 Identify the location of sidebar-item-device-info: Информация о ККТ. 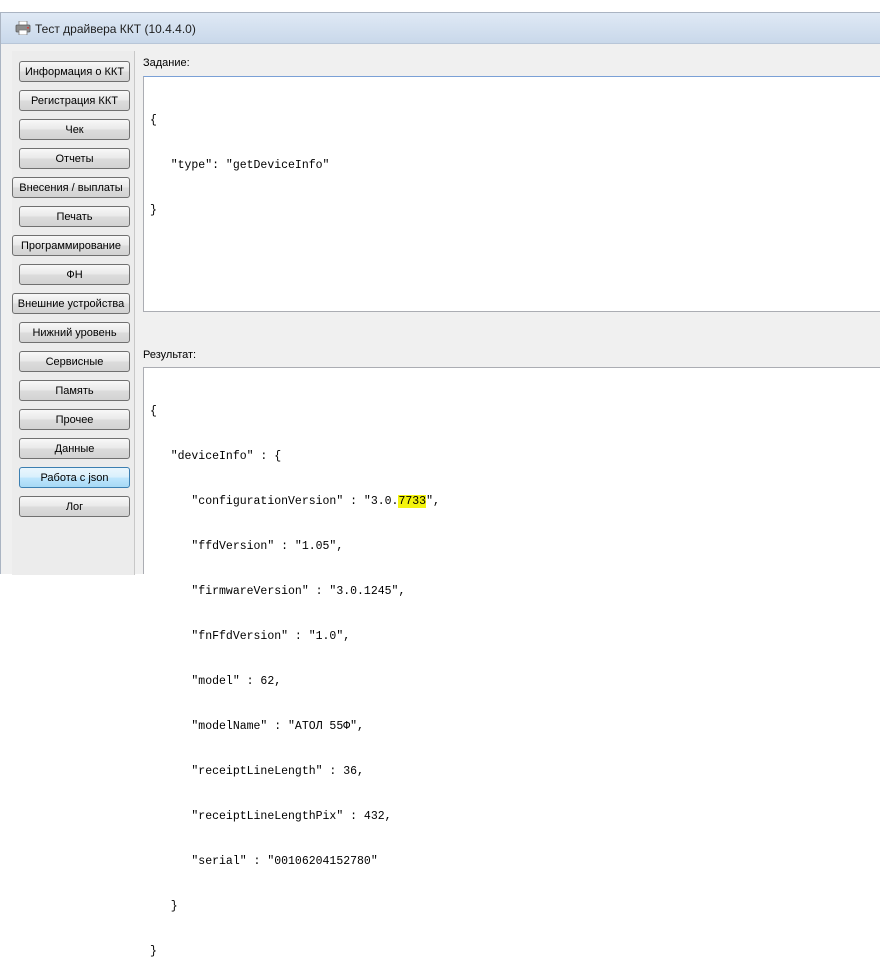
(74, 71).